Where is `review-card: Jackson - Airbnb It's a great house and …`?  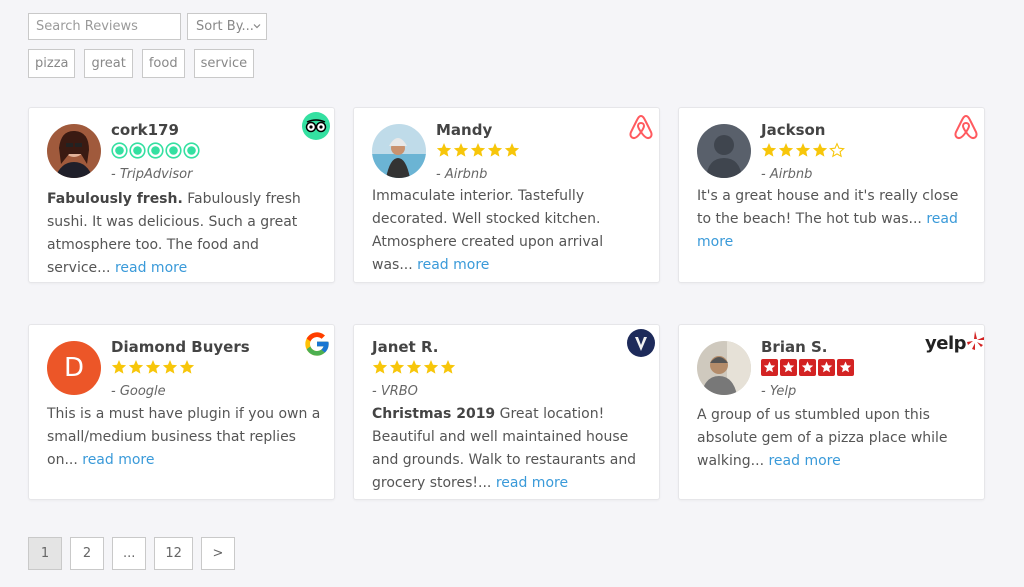
review-card: Jackson - Airbnb It's a great house and … is located at coordinates (831, 195).